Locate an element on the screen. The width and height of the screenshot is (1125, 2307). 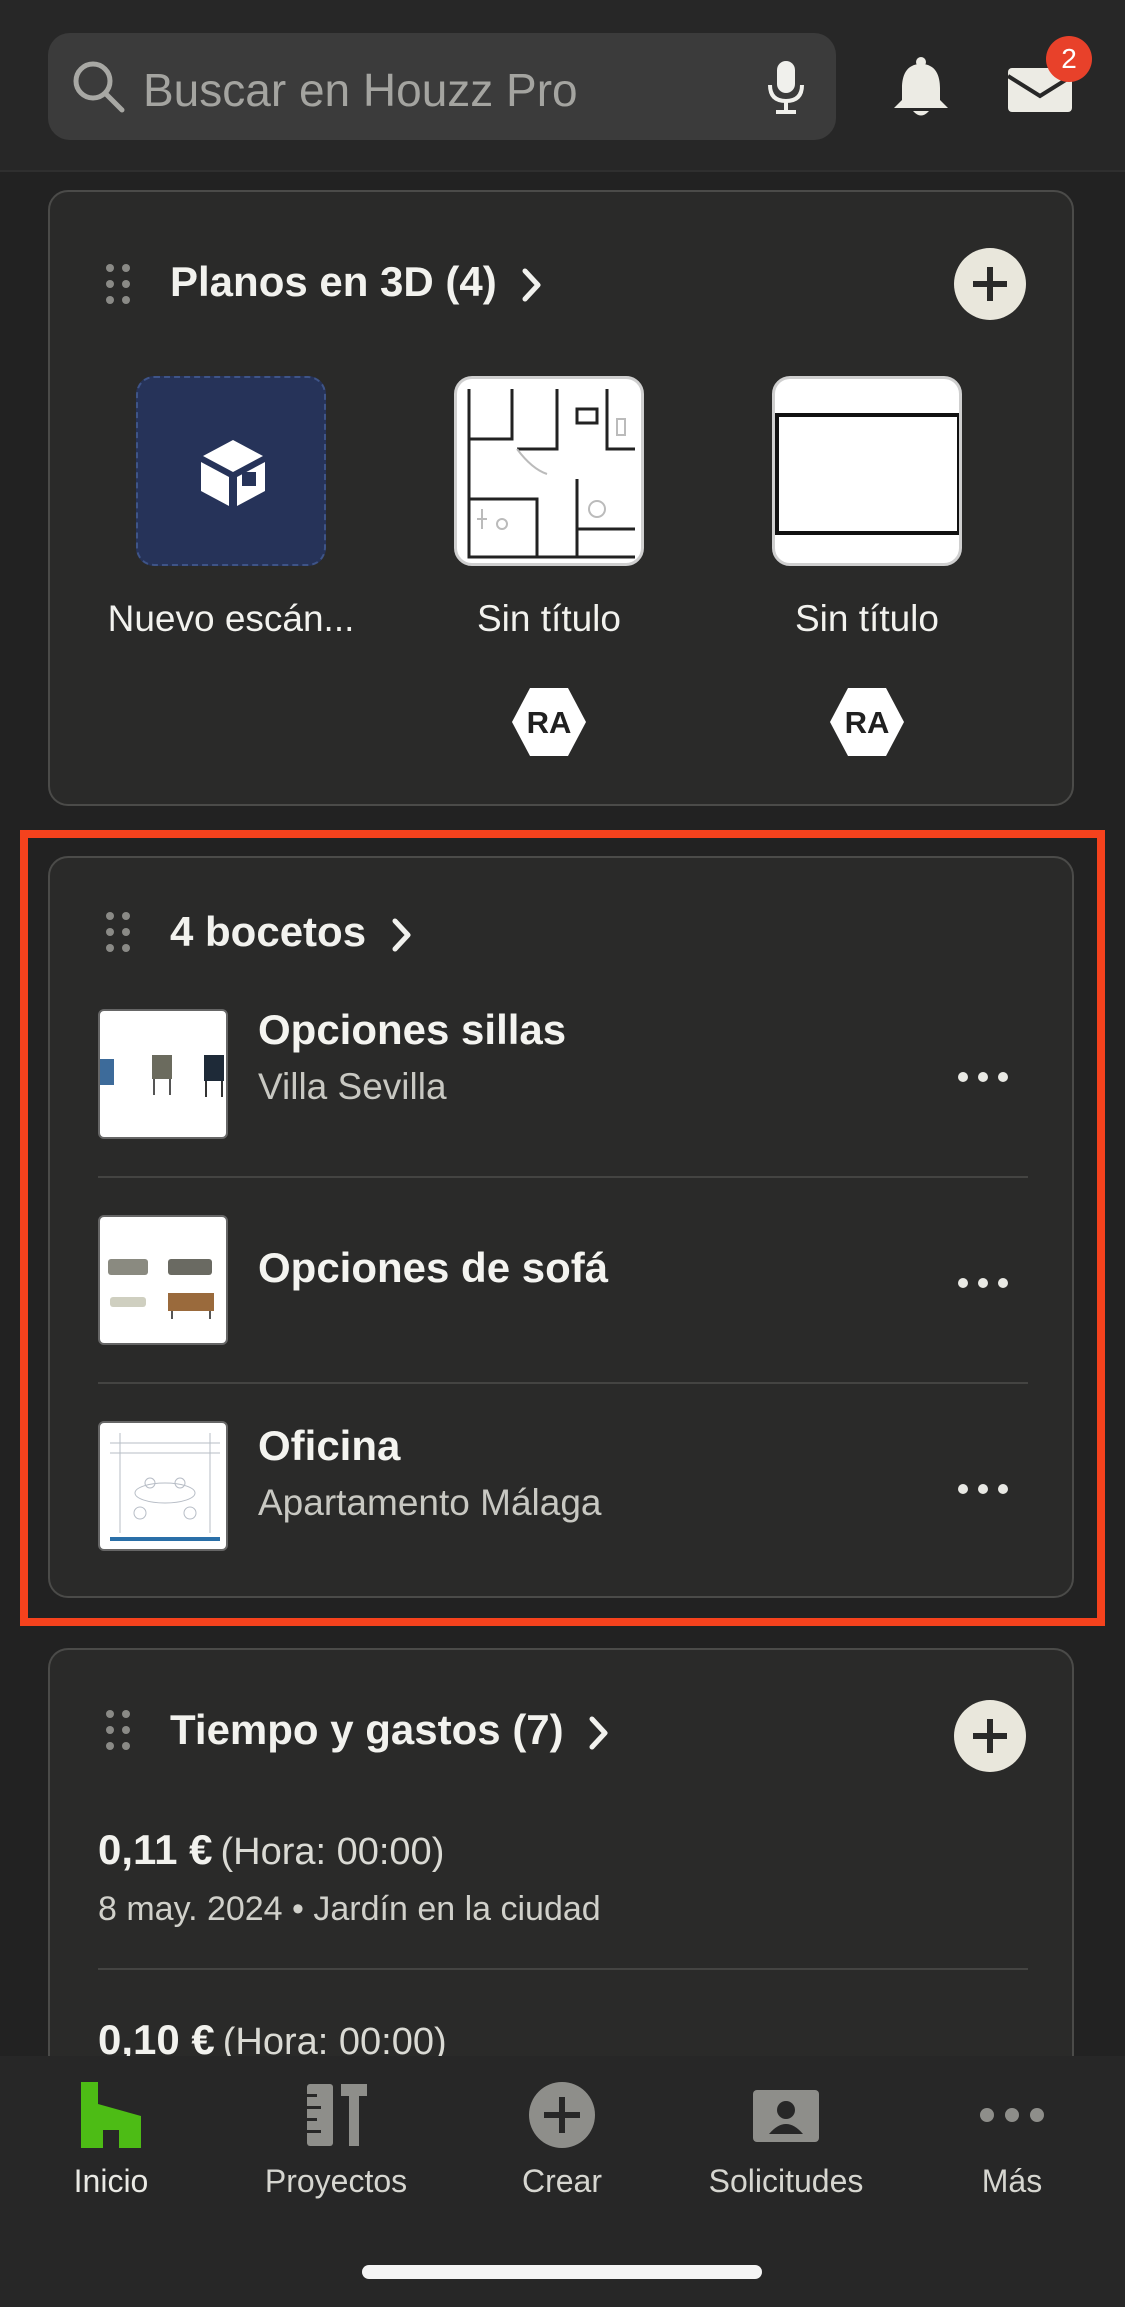
plans-title: Planos en 3D (4) is located at coordinates (333, 281).